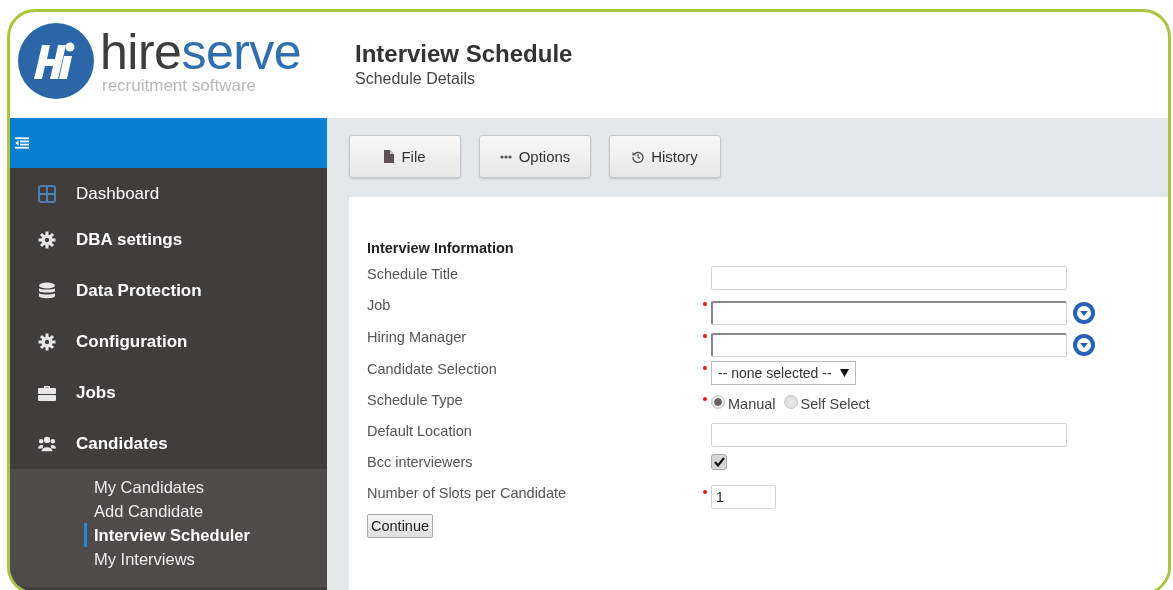 Image resolution: width=1173 pixels, height=590 pixels. Describe the element at coordinates (47, 392) in the screenshot. I see `briefcase-icon` at that location.